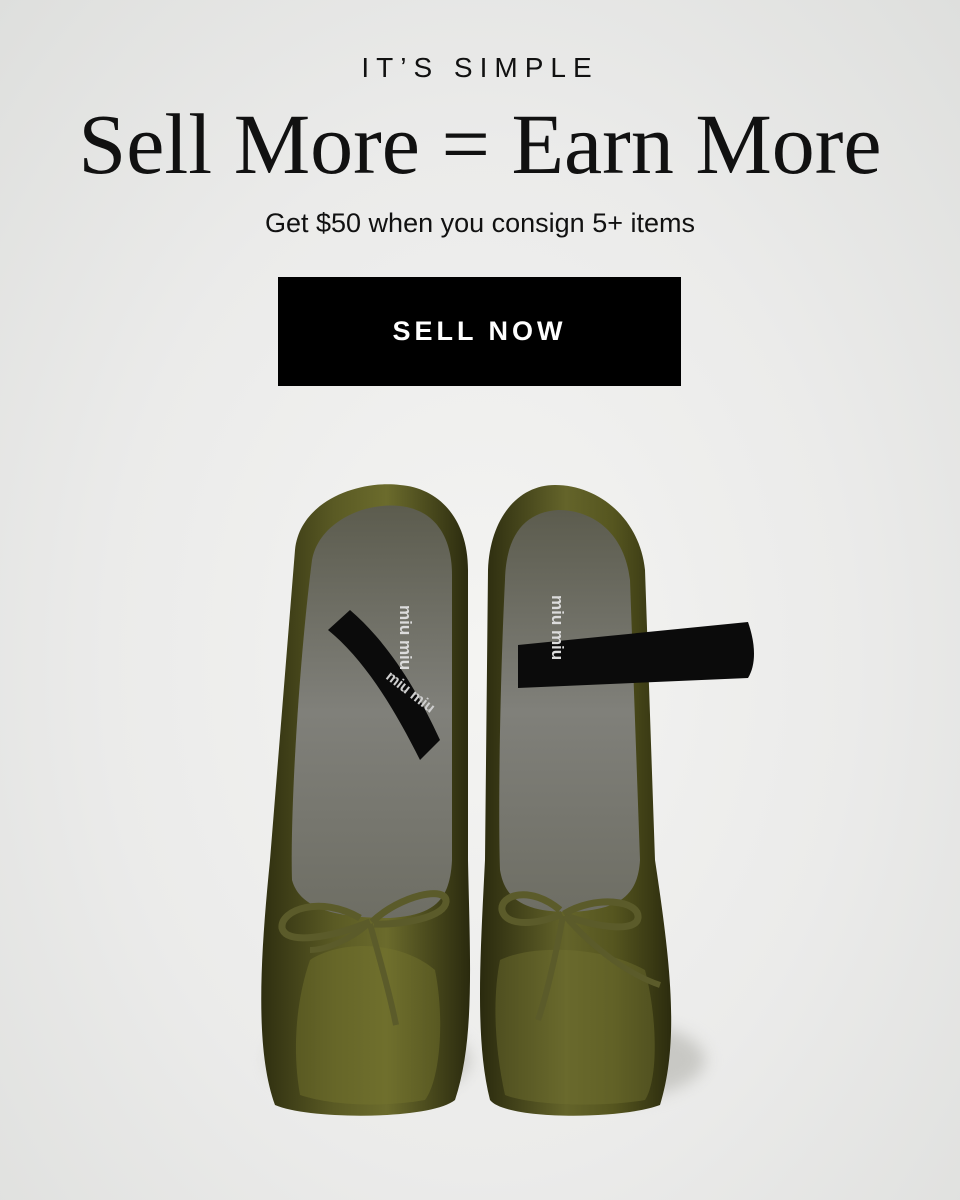 The image size is (960, 1200). What do you see at coordinates (479, 331) in the screenshot?
I see `sell-now-button: SELL NOW` at bounding box center [479, 331].